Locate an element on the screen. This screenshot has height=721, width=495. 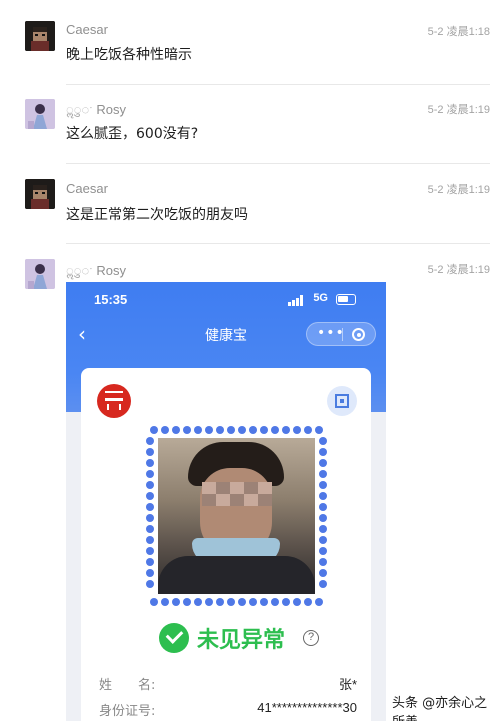
close-icon is located at coordinates (358, 334).